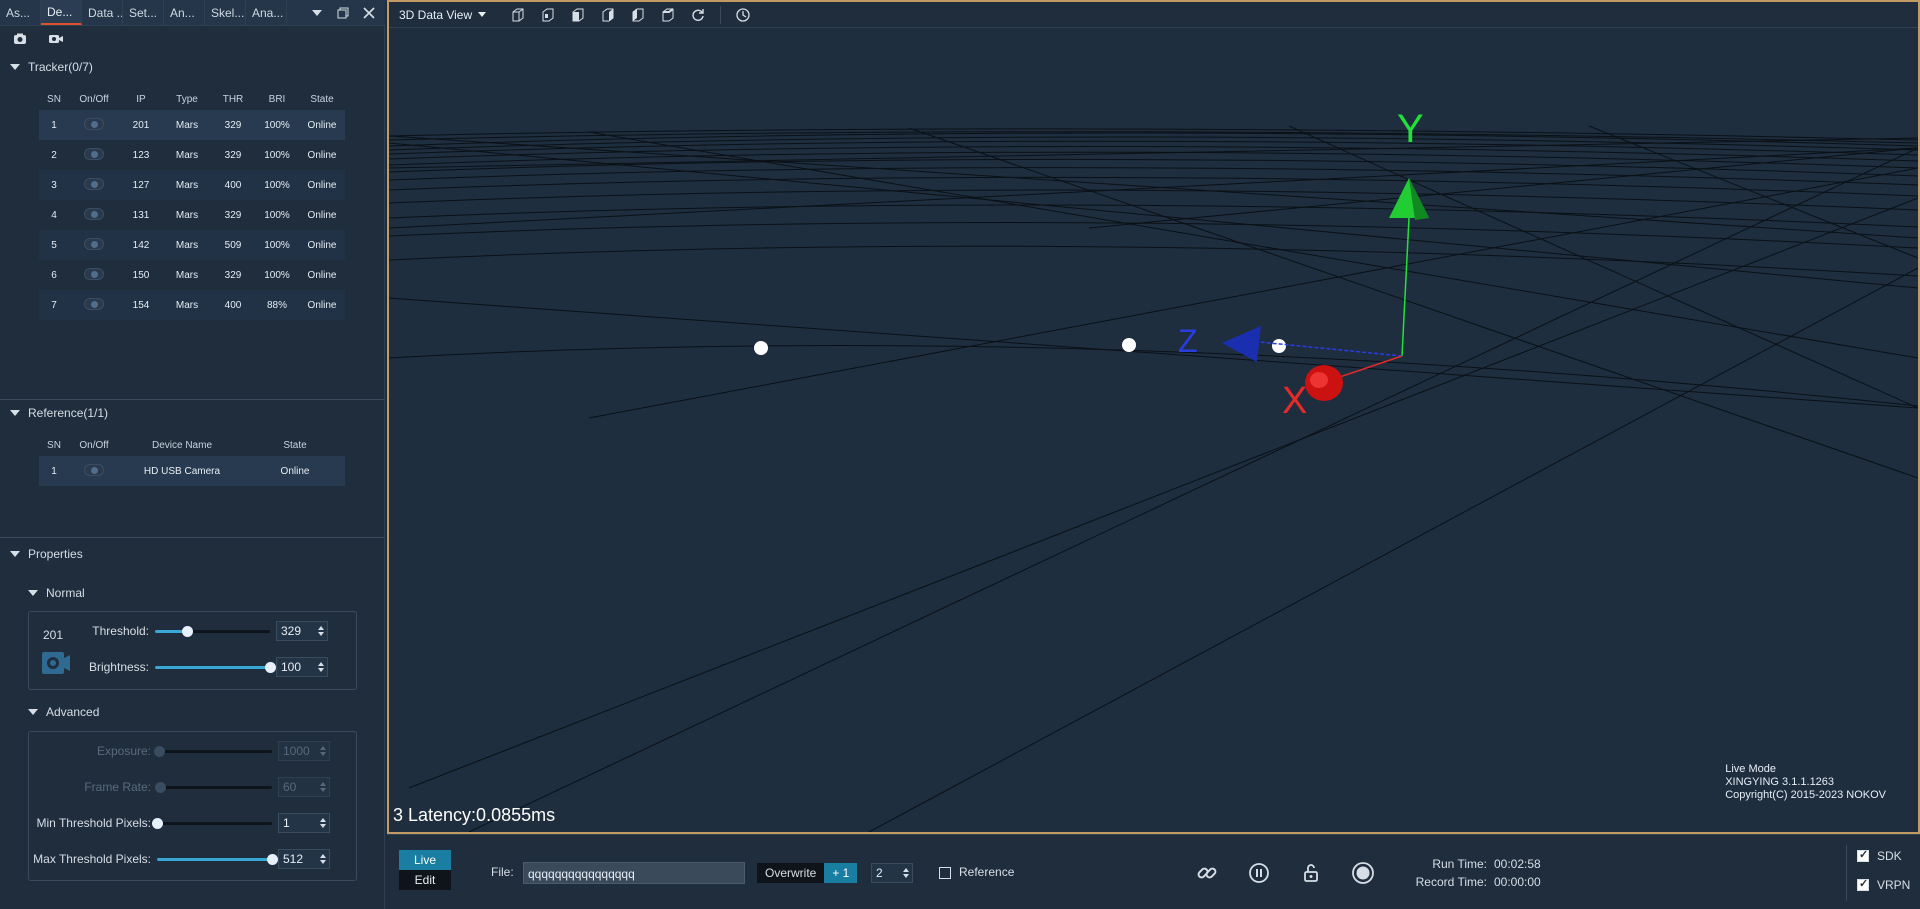  I want to click on run-time-value: 00:02:58, so click(1517, 864).